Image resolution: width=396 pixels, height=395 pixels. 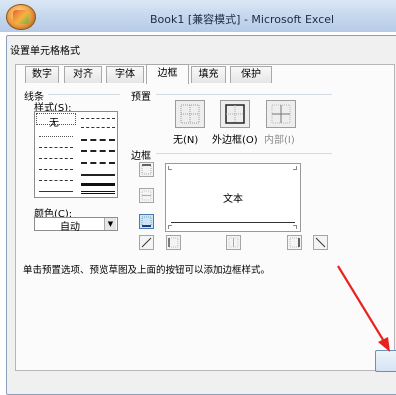 What do you see at coordinates (244, 94) in the screenshot?
I see `presets-divider` at bounding box center [244, 94].